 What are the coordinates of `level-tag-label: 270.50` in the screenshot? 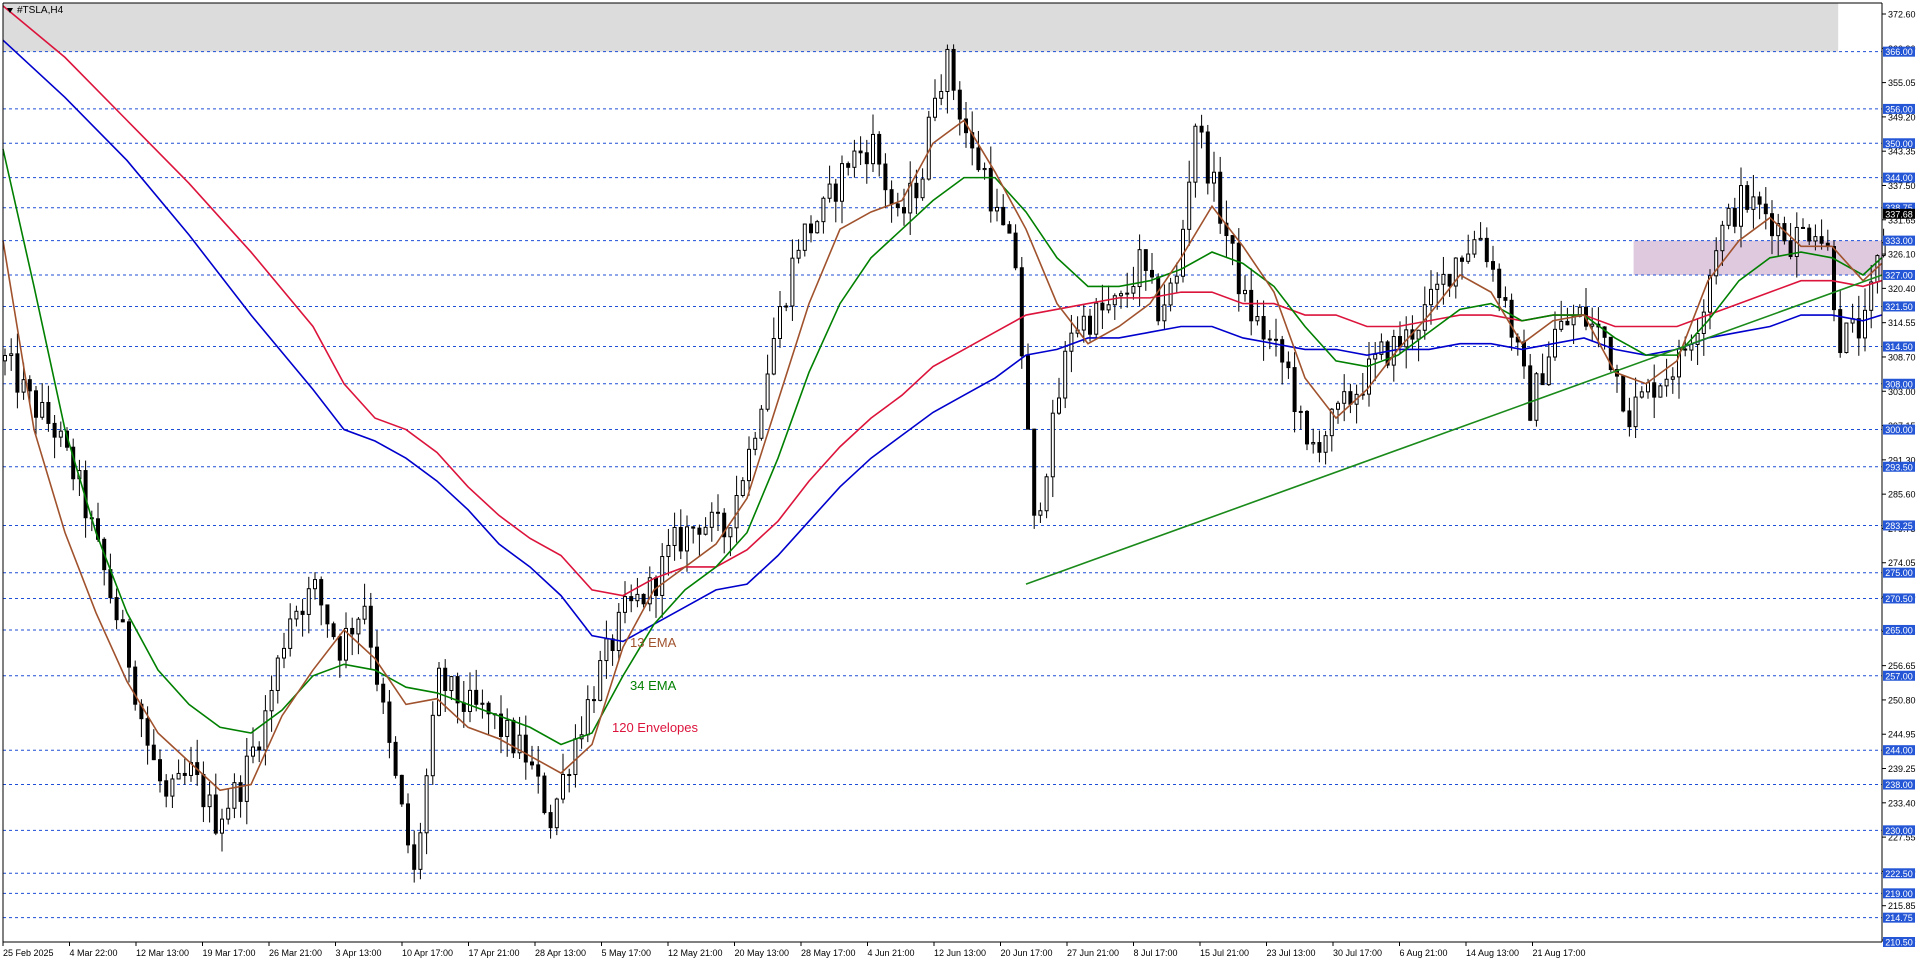 It's located at (1899, 599).